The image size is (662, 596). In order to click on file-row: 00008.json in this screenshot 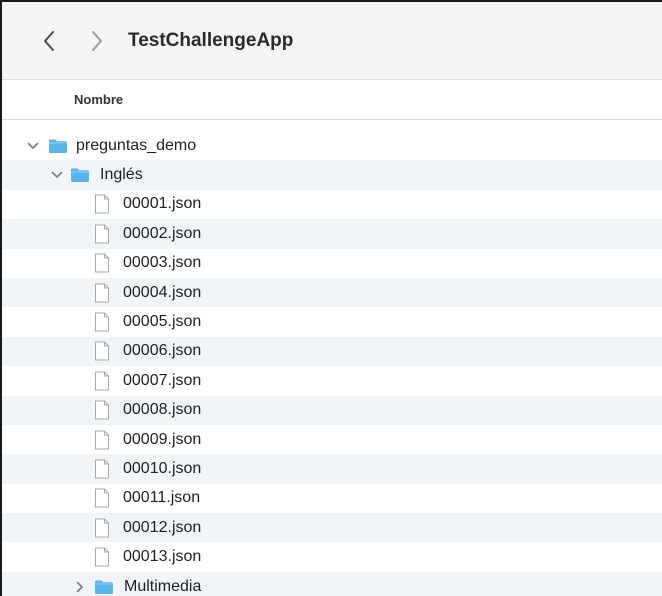, I will do `click(332, 410)`.